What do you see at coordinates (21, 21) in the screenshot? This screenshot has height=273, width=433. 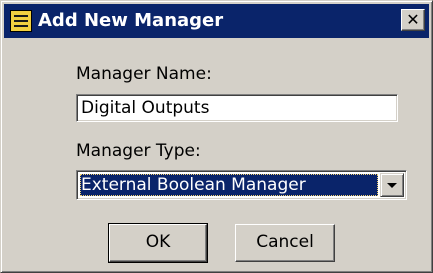 I see `manager-icon` at bounding box center [21, 21].